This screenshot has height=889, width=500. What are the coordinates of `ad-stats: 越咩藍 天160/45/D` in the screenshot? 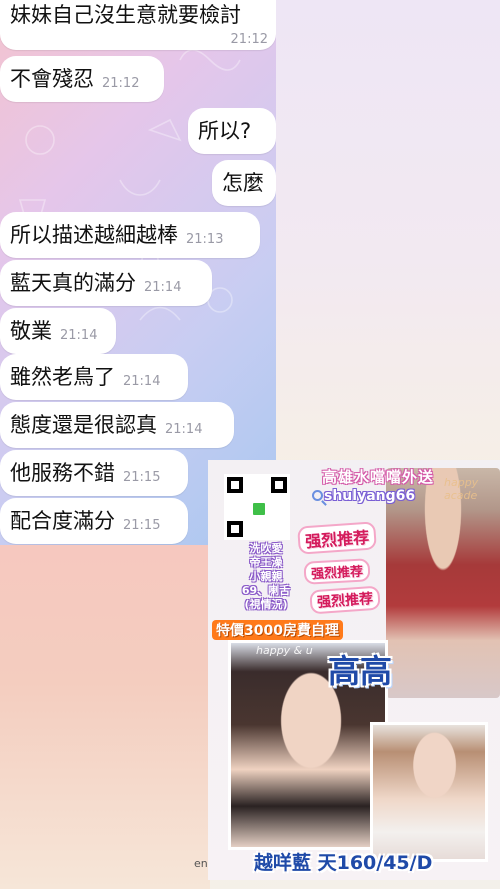 It's located at (343, 863).